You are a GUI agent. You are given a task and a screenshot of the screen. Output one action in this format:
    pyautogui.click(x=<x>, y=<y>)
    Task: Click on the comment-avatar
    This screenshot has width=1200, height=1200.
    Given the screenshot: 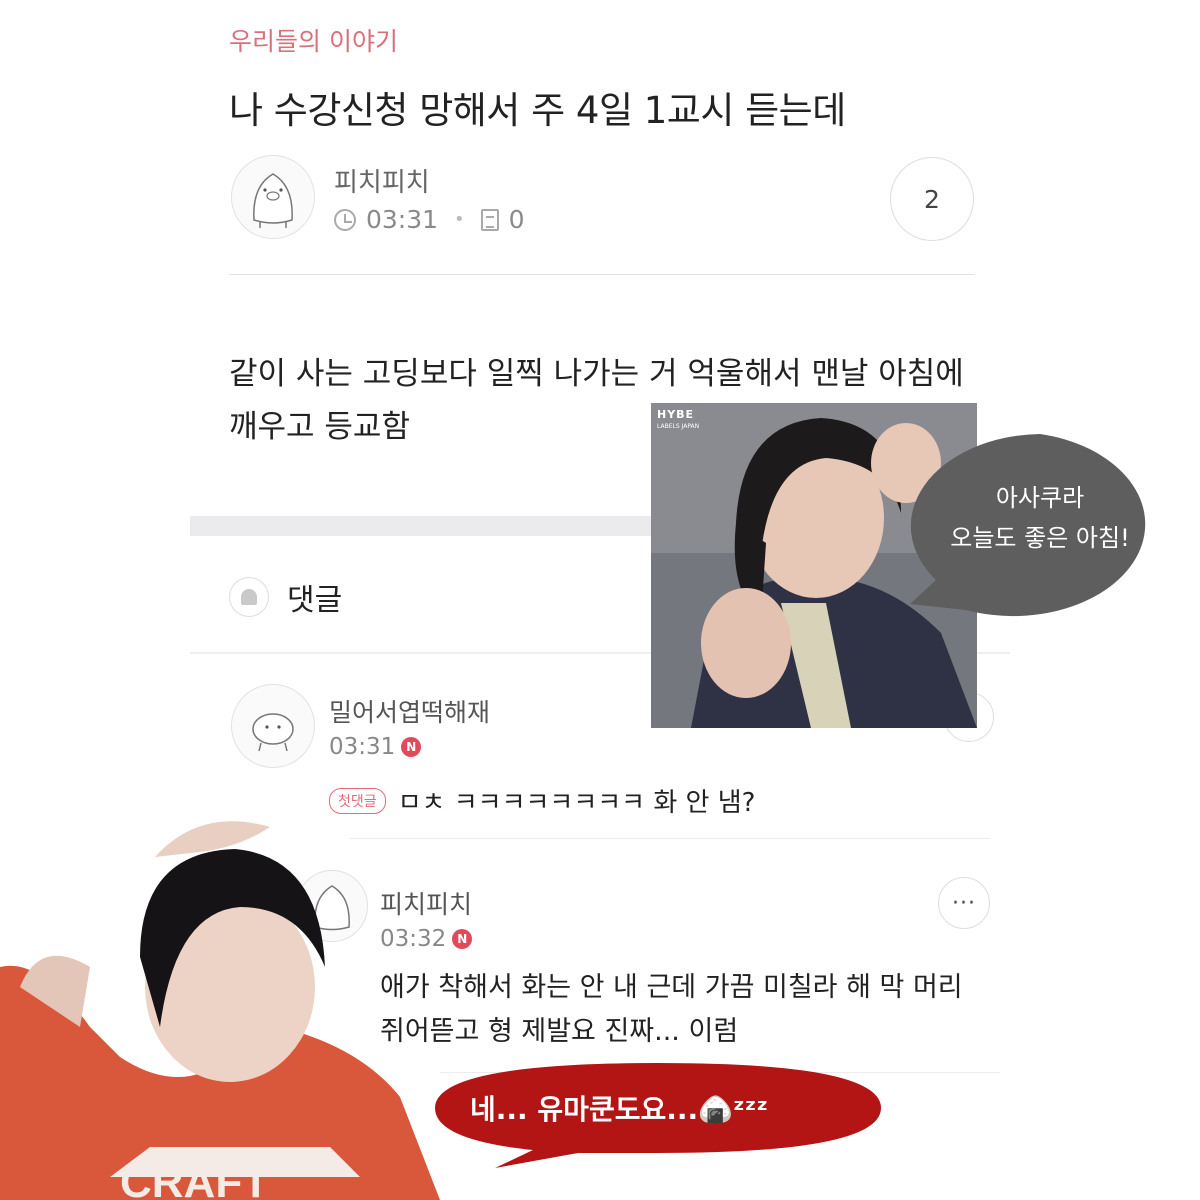 What is the action you would take?
    pyautogui.click(x=273, y=726)
    